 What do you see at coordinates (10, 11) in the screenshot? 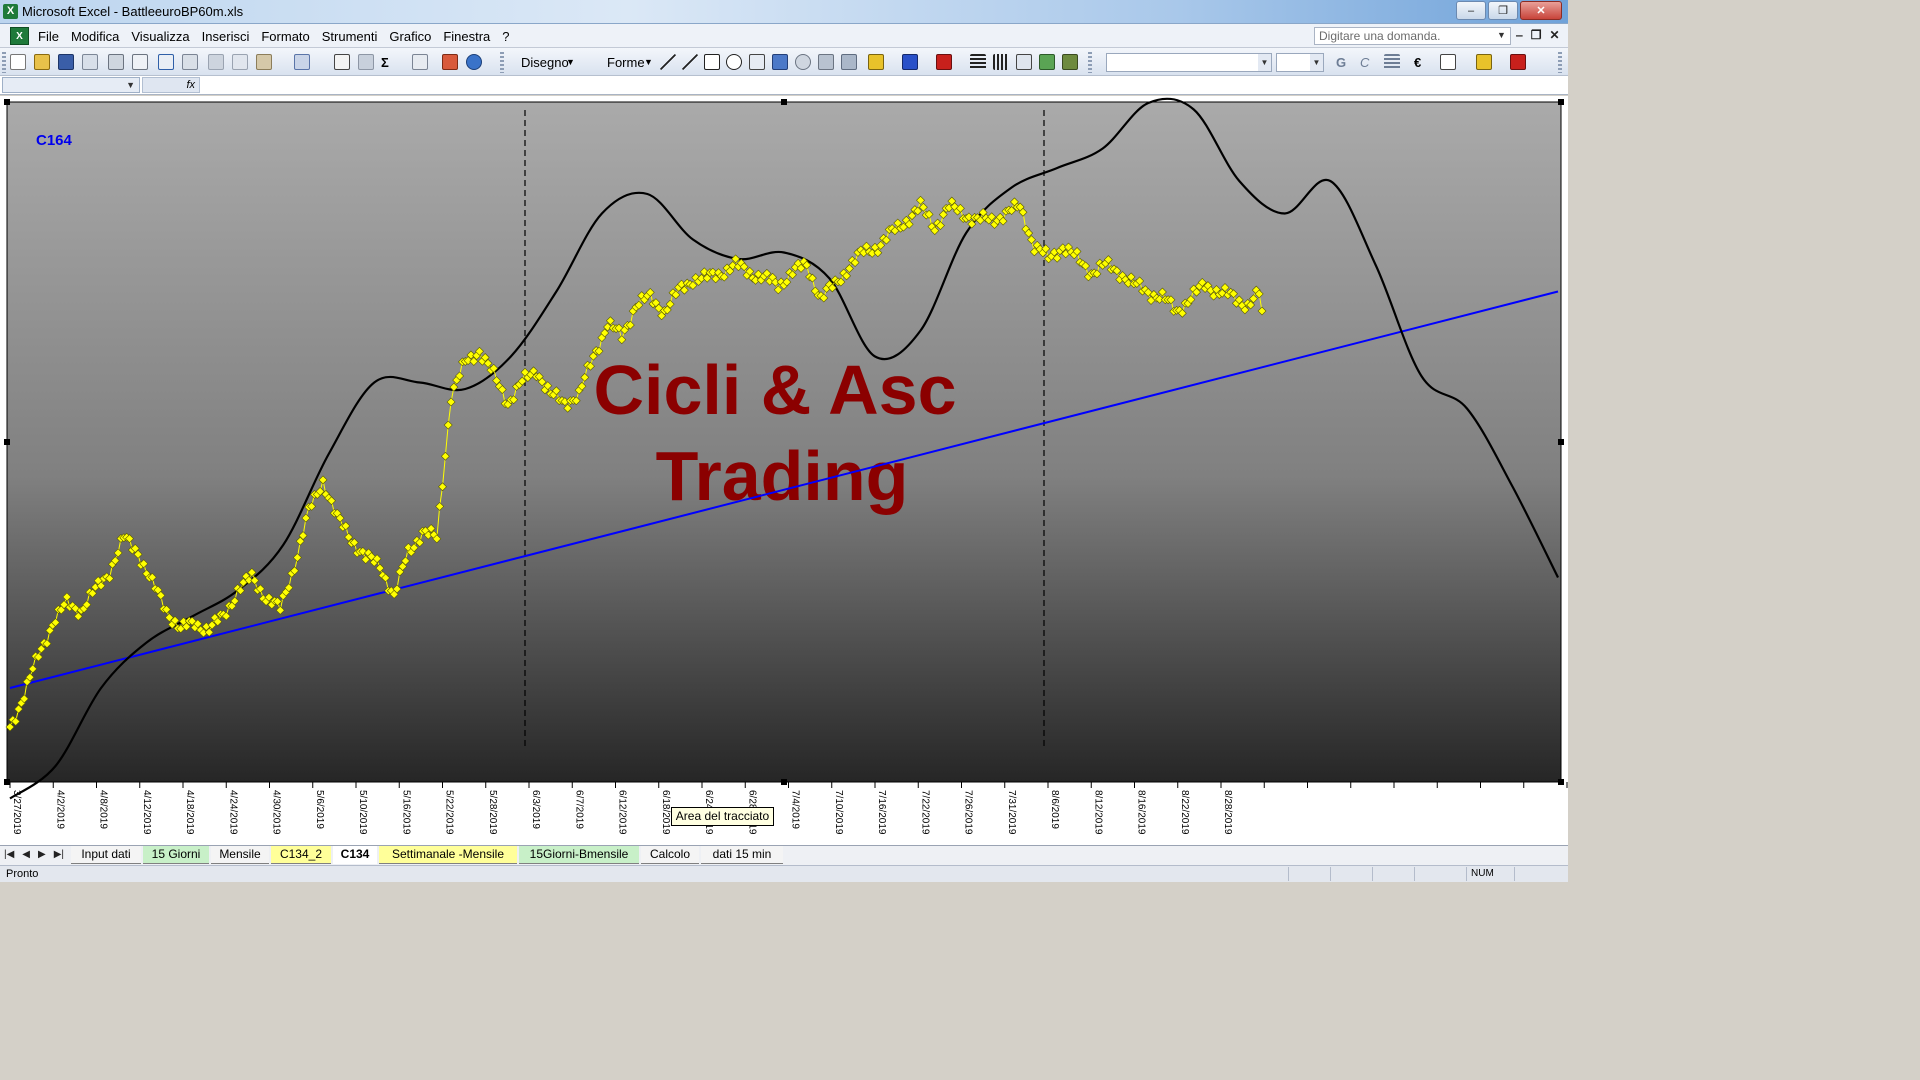
I see `excel-app-icon: X` at bounding box center [10, 11].